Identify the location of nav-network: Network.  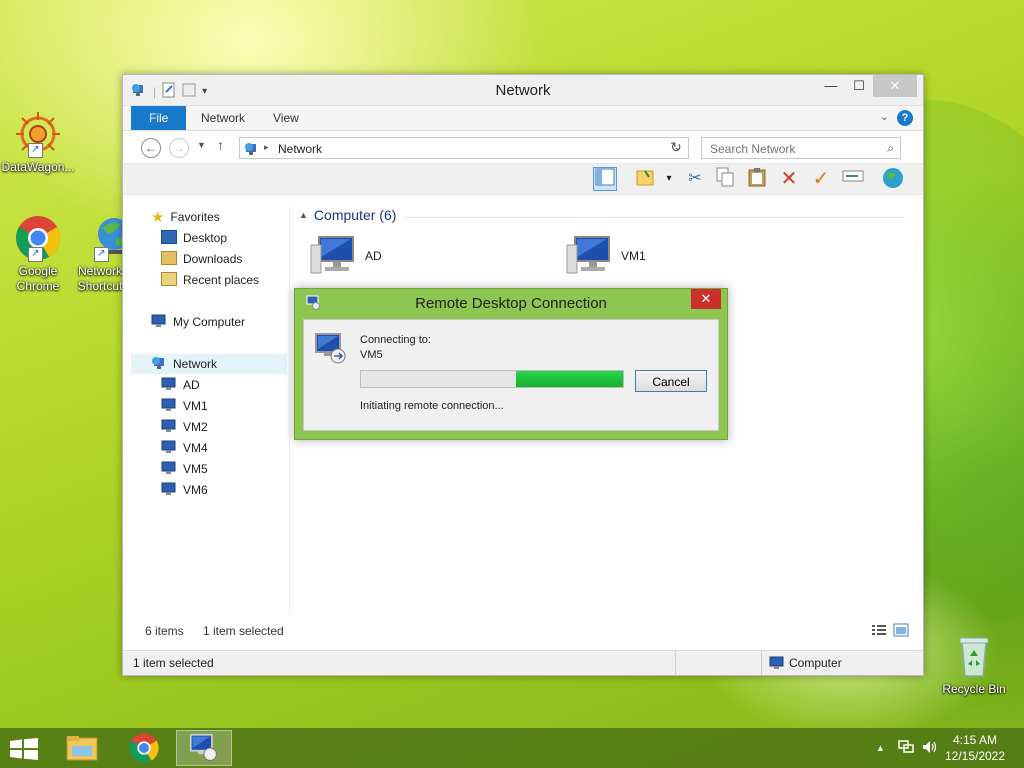
(209, 364).